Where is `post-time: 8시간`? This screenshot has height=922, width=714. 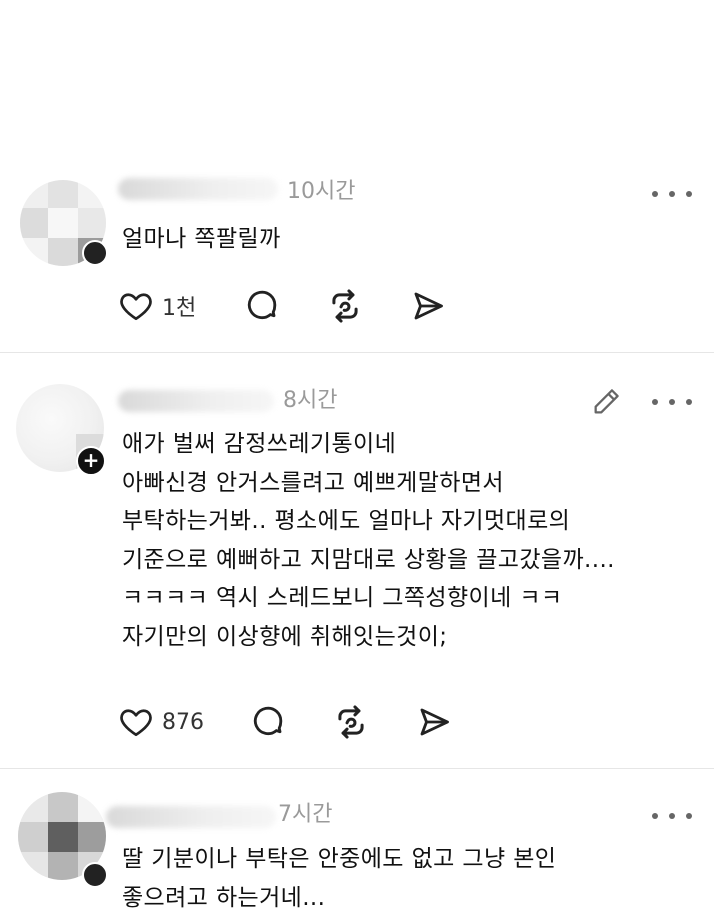 post-time: 8시간 is located at coordinates (310, 400).